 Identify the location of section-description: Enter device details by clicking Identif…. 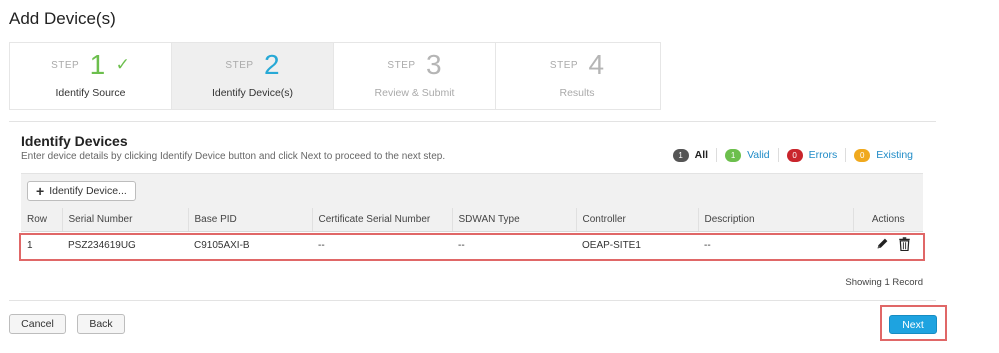
(233, 156).